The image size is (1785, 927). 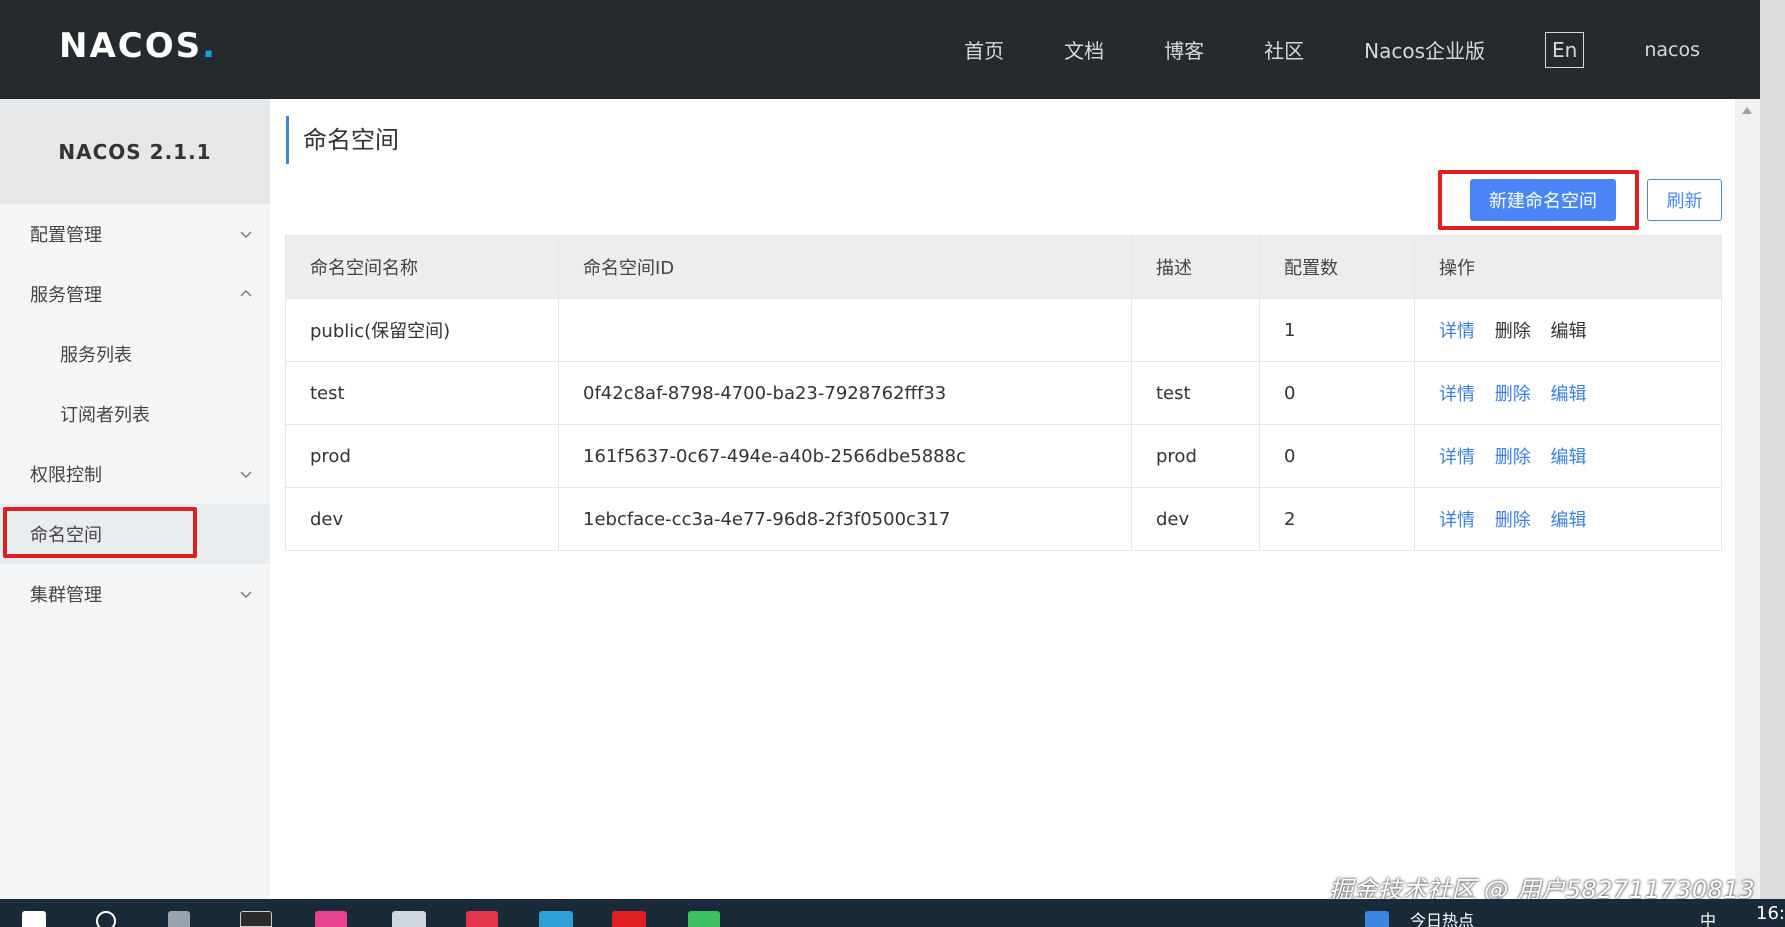 I want to click on delete-link-disabled: 删除, so click(x=1512, y=331).